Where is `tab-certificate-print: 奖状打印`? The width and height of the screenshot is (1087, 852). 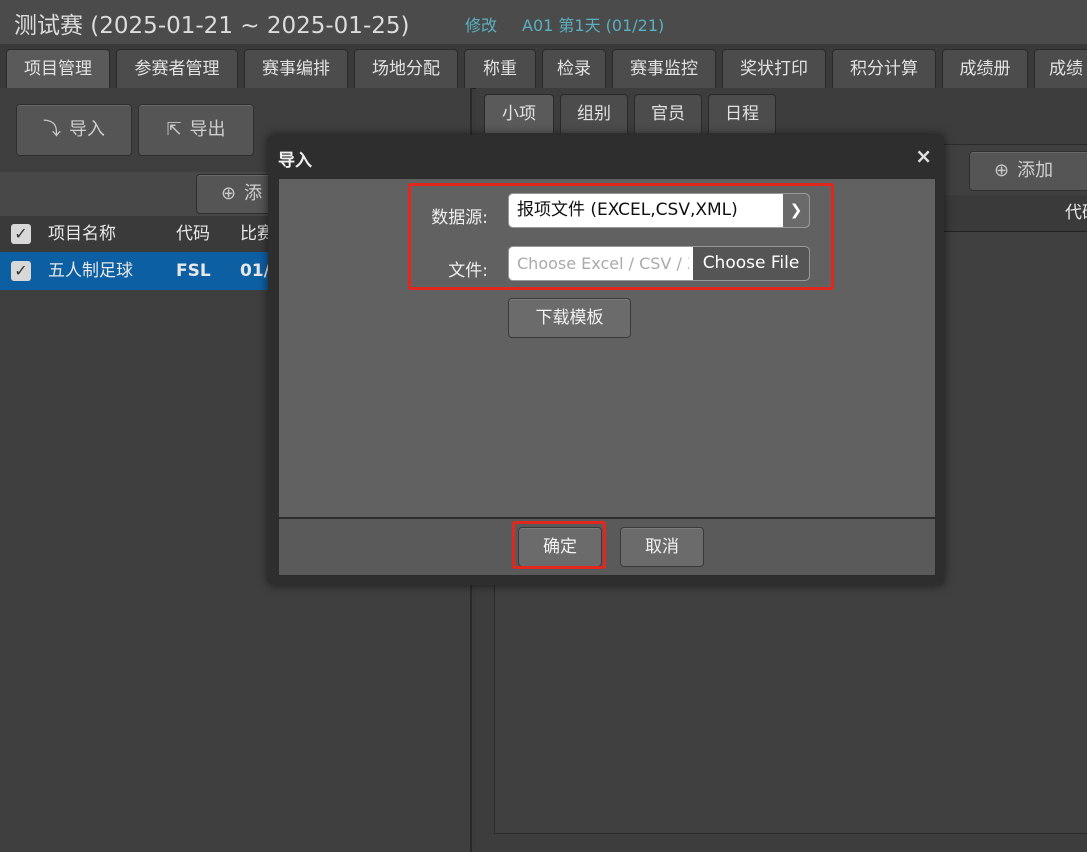 tab-certificate-print: 奖状打印 is located at coordinates (774, 68).